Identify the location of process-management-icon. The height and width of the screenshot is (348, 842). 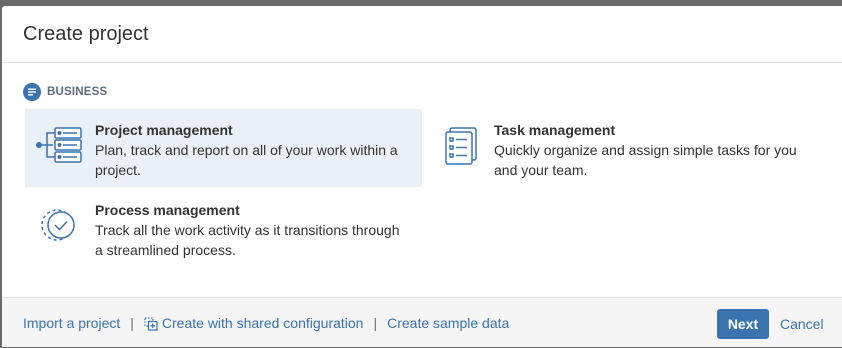
(59, 225).